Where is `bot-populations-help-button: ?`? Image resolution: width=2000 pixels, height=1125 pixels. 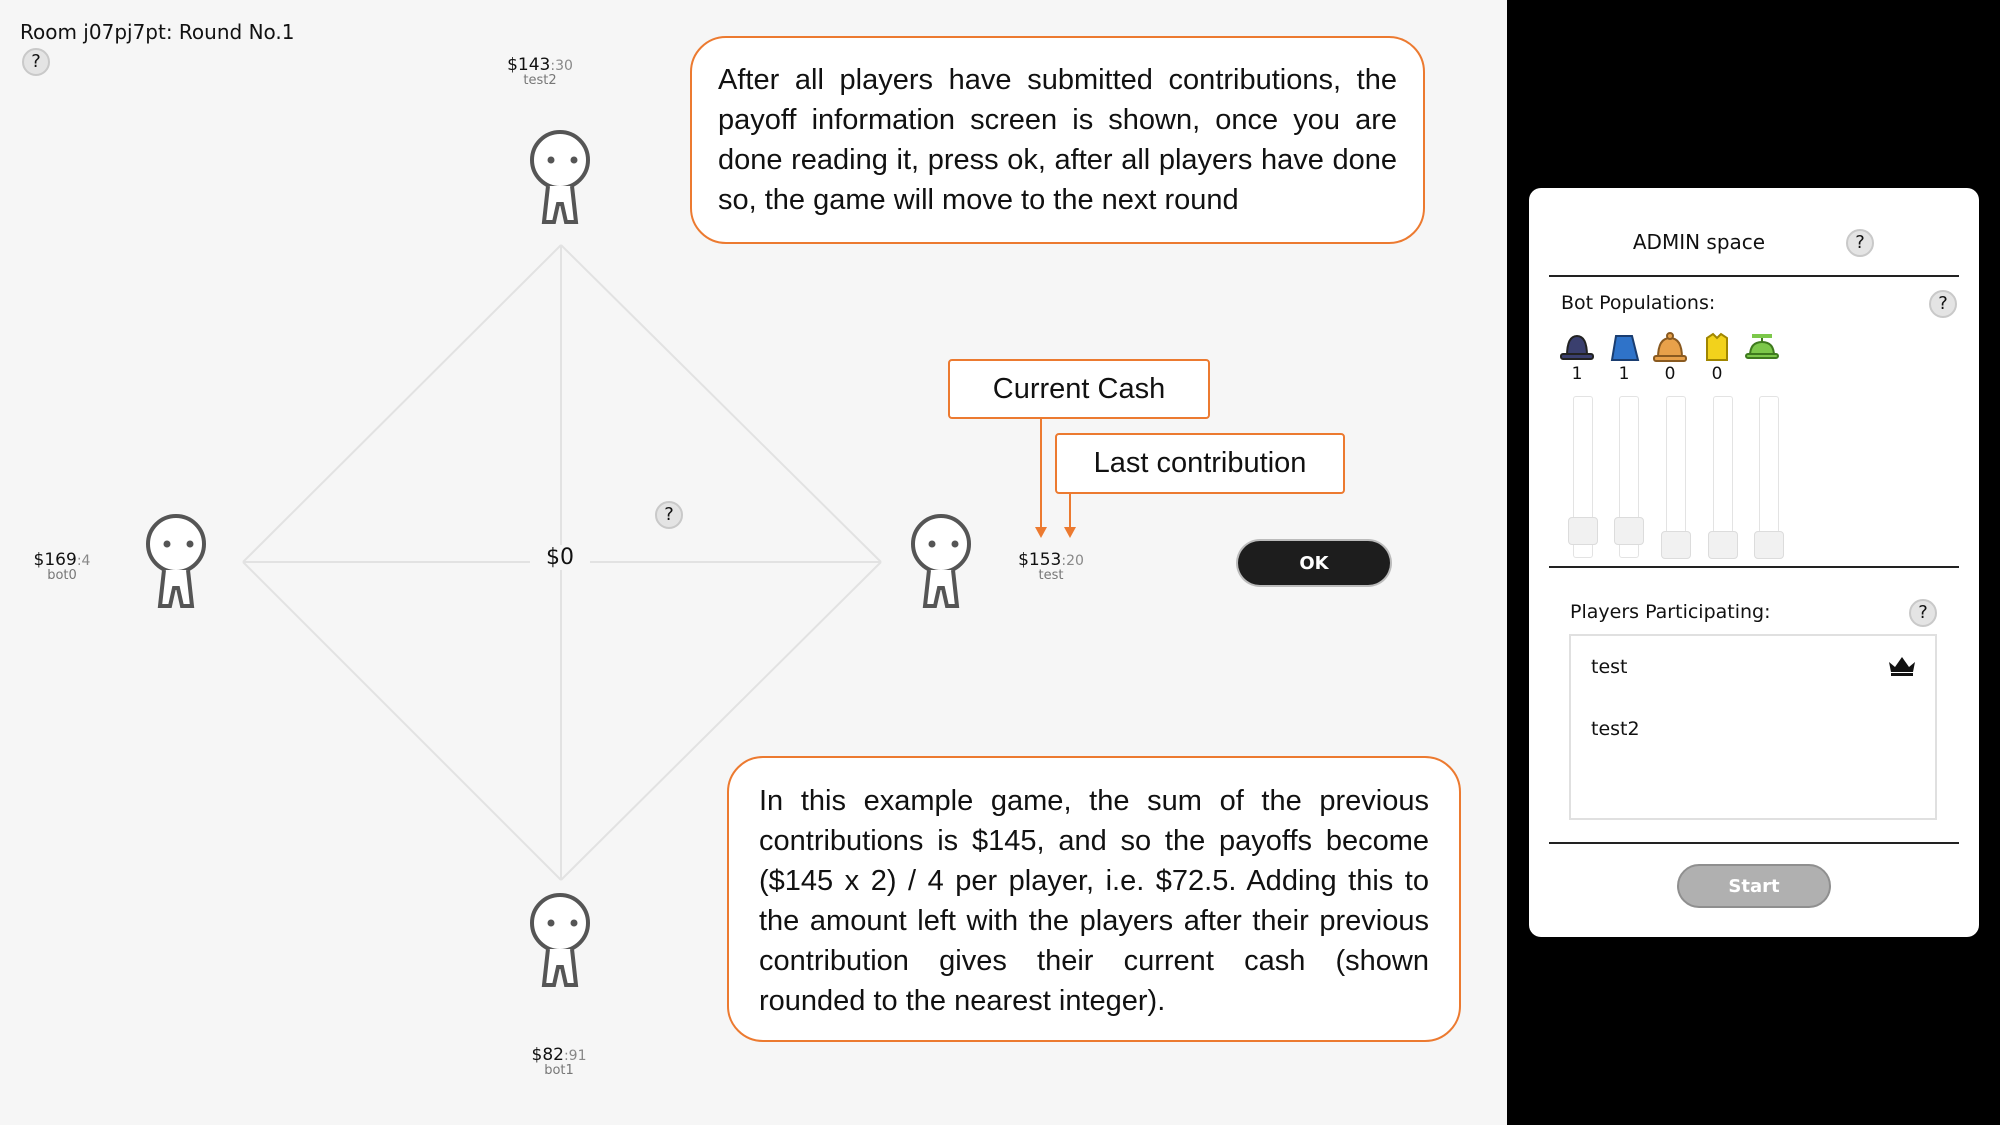 bot-populations-help-button: ? is located at coordinates (1943, 304).